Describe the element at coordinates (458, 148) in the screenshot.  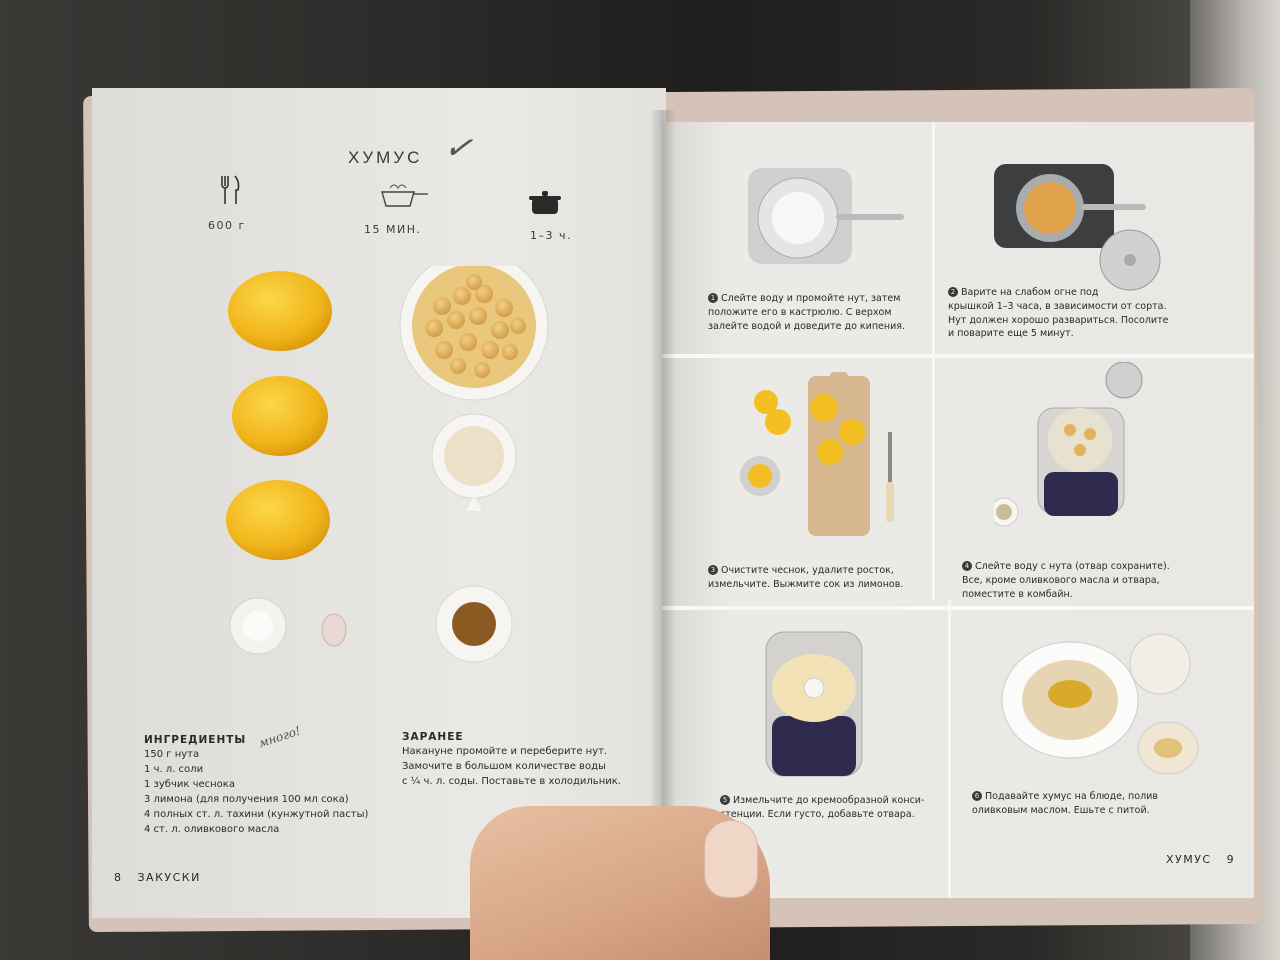
I see `handwritten-check-mark: ✓` at that location.